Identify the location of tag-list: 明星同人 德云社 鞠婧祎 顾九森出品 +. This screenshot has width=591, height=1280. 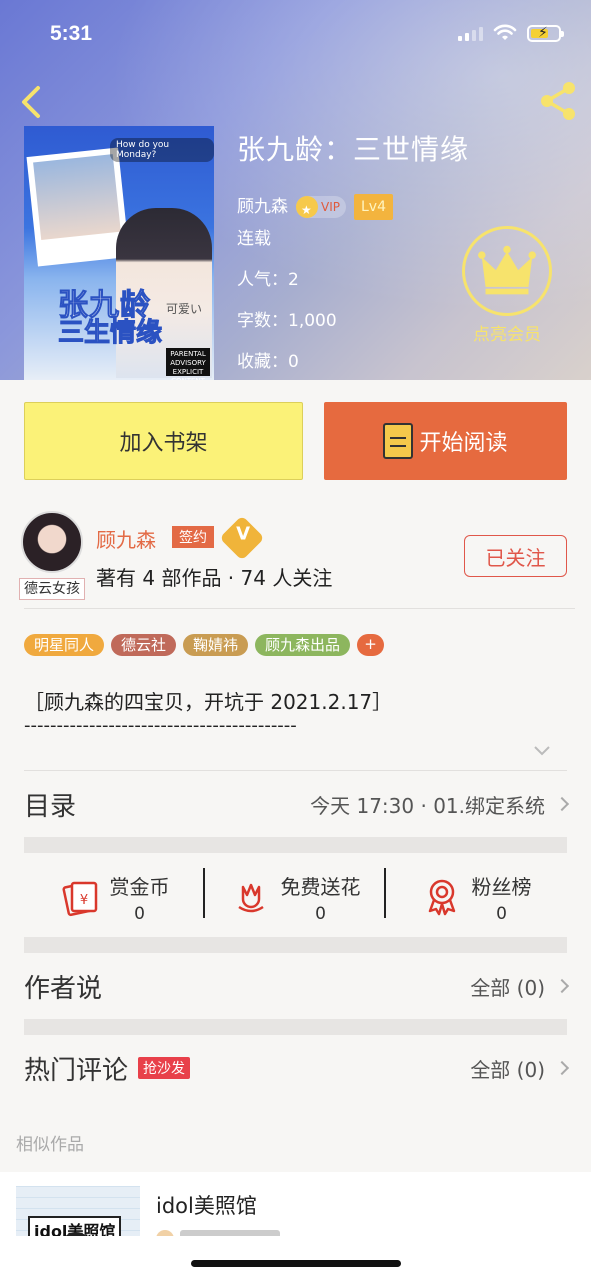
(204, 645).